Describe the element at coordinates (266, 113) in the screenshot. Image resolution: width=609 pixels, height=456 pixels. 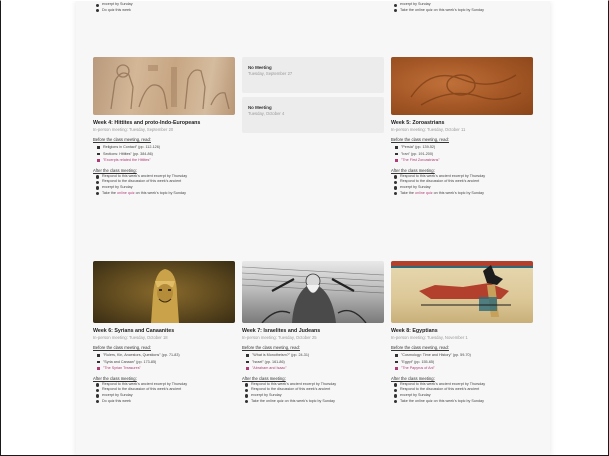
I see `no-meeting-date: Tuesday, October 4` at that location.